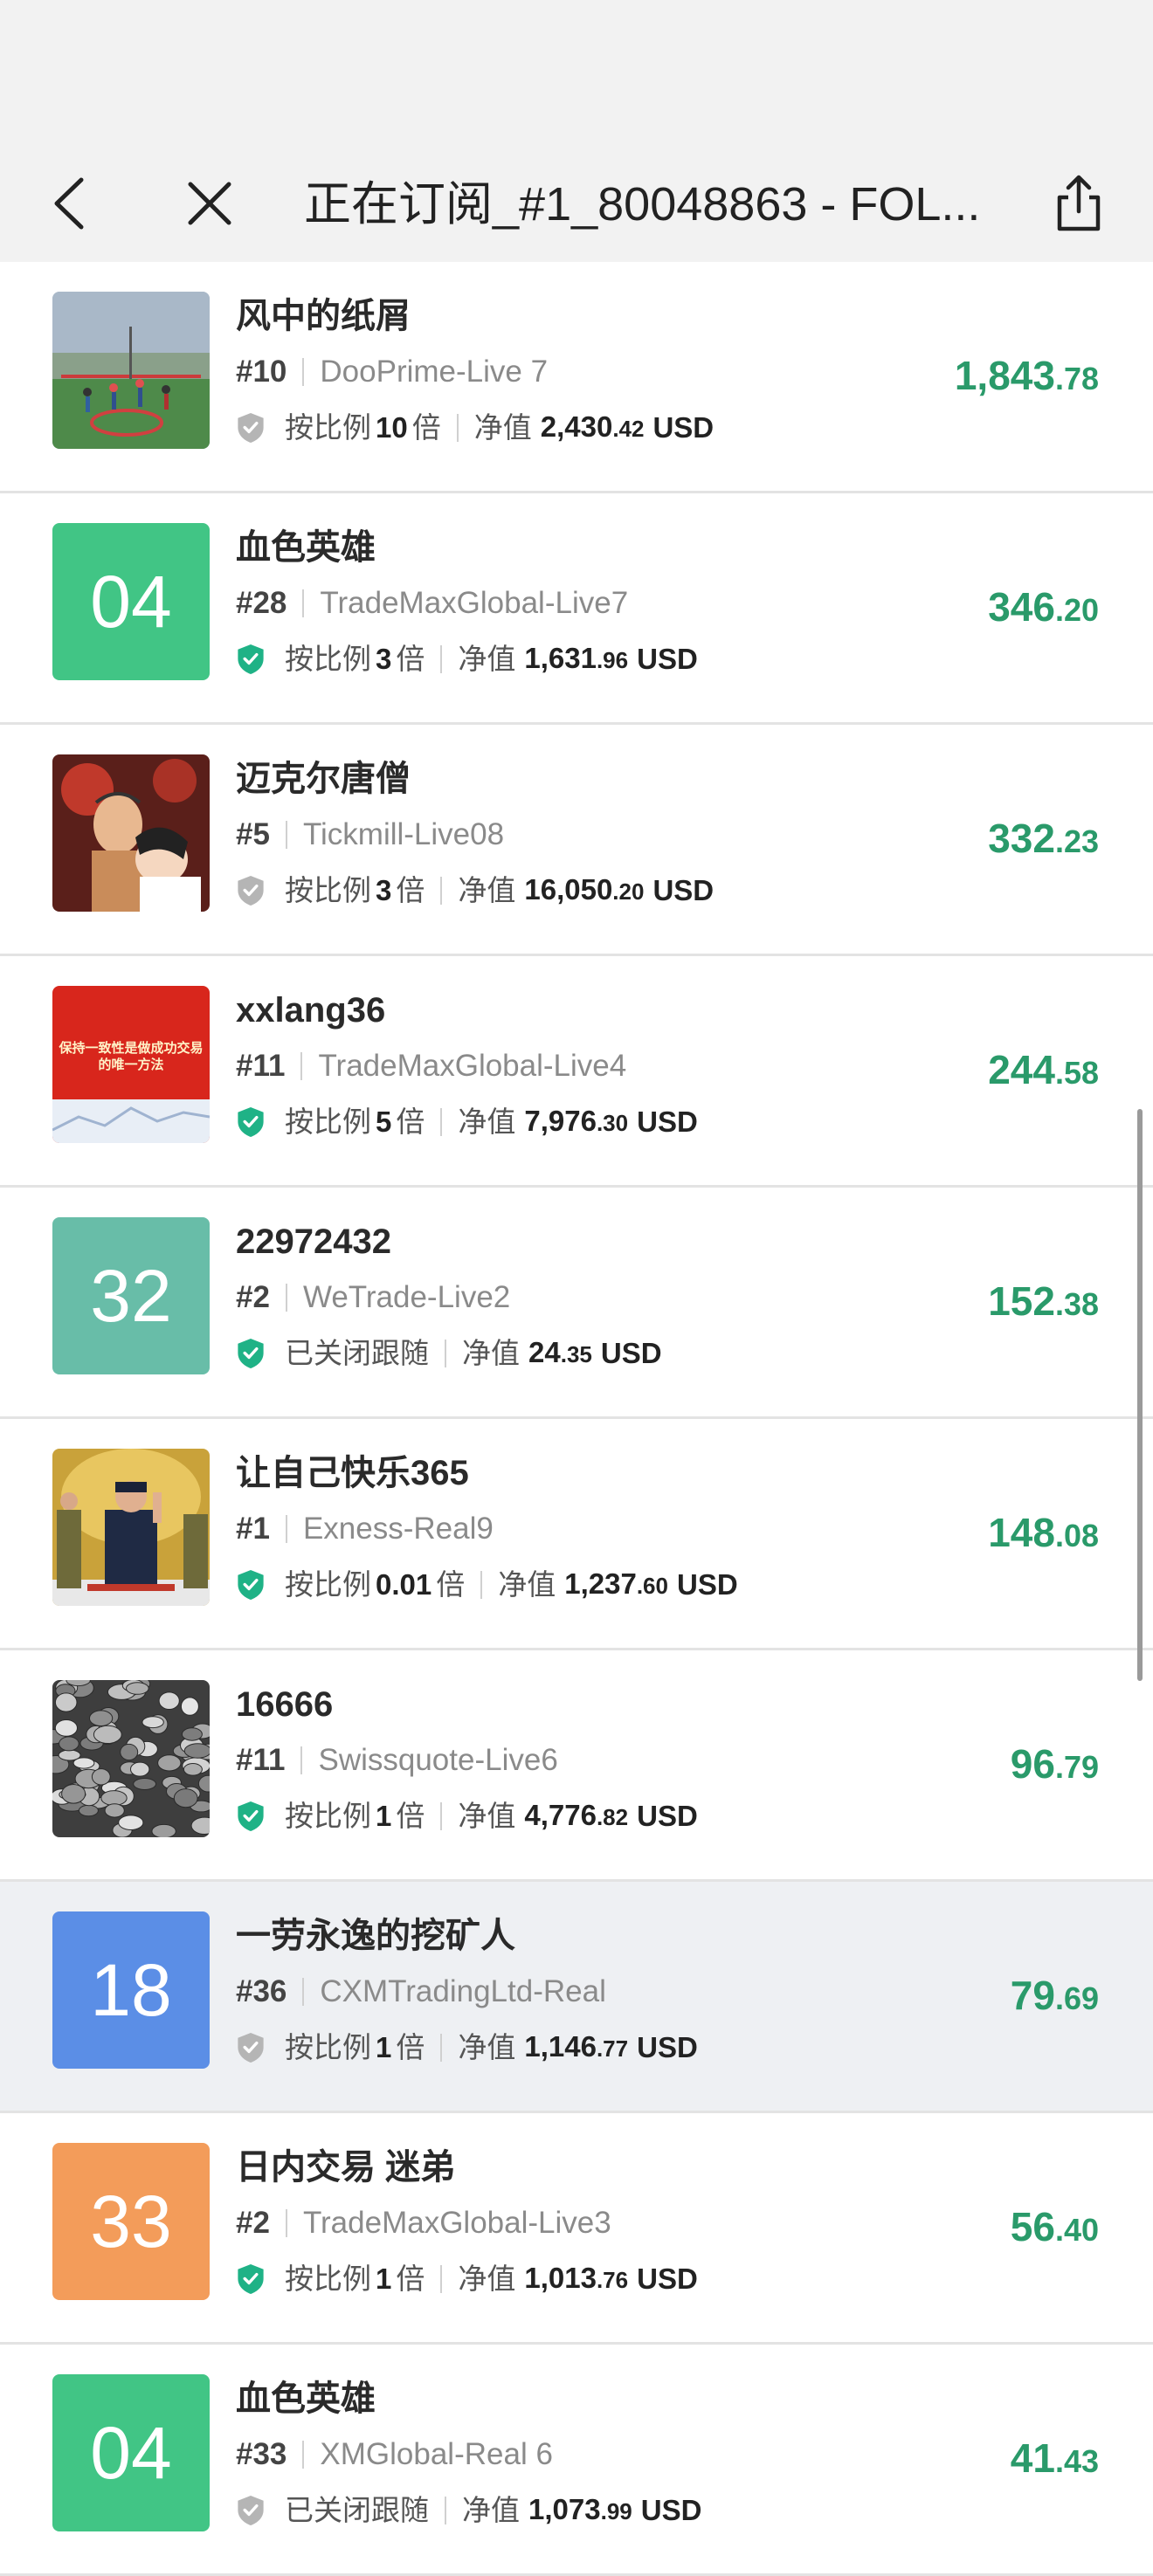  What do you see at coordinates (411, 890) in the screenshot?
I see `ratio-unit: 倍` at bounding box center [411, 890].